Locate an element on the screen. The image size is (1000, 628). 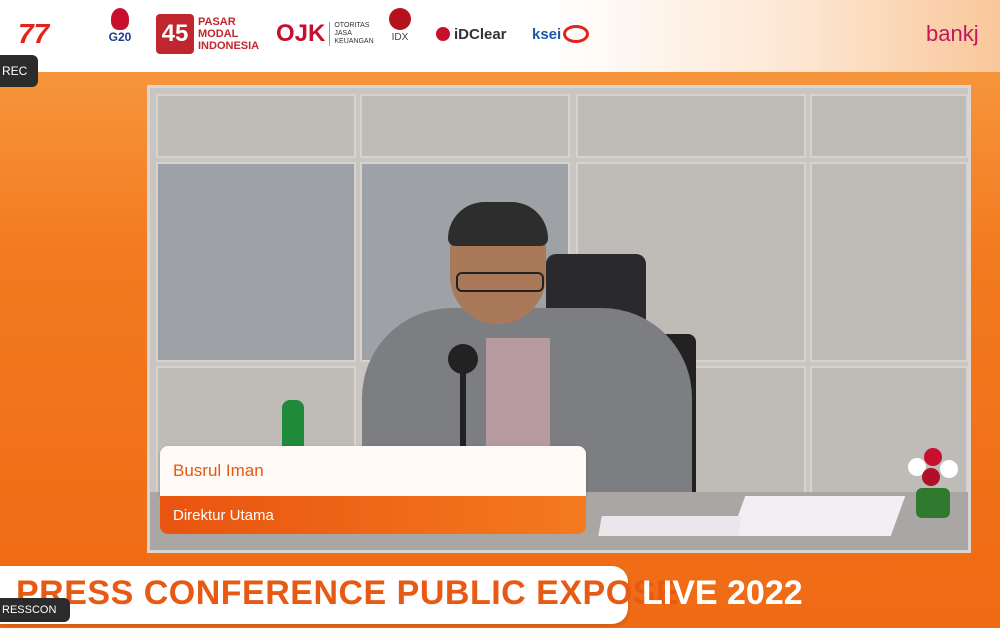
flower-vase is located at coordinates (933, 503).